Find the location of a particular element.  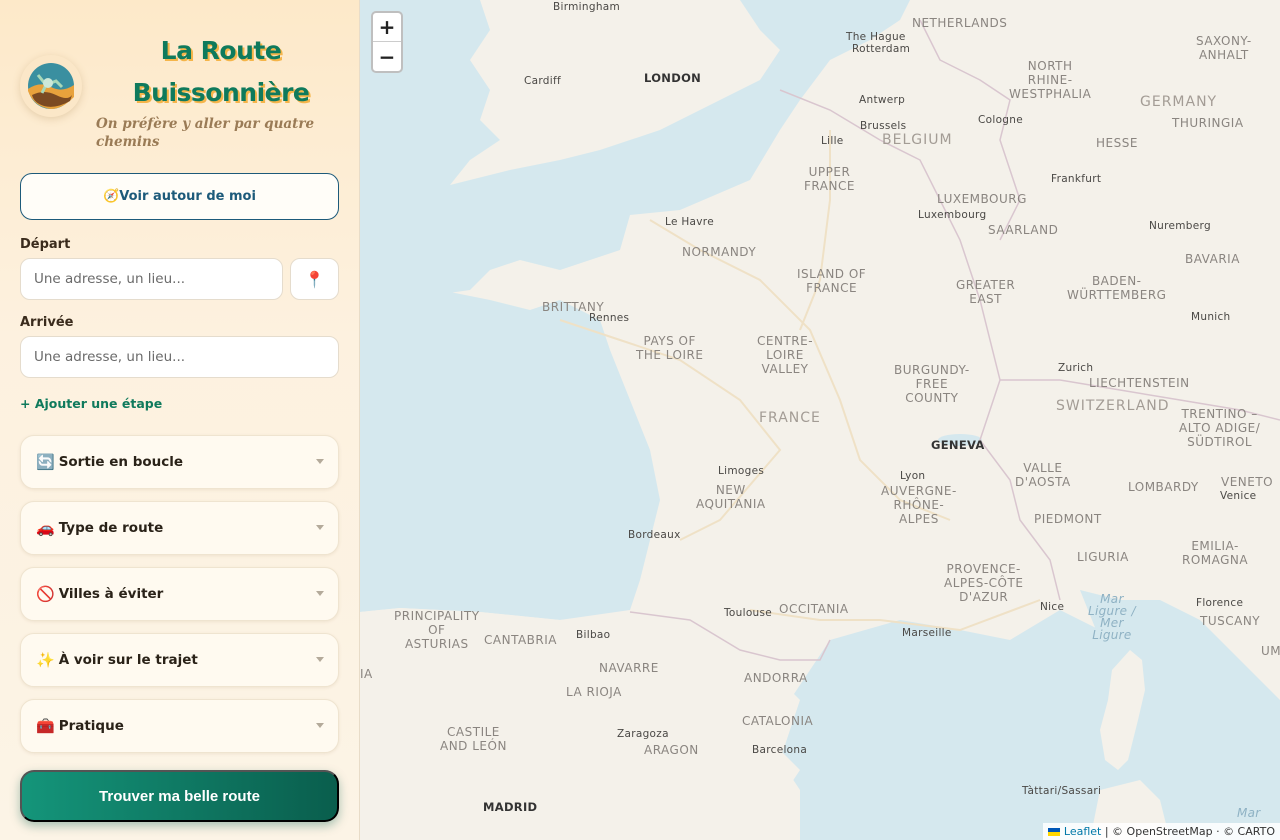

locate-me-button: 🧭Voir autour de moi is located at coordinates (179, 196).